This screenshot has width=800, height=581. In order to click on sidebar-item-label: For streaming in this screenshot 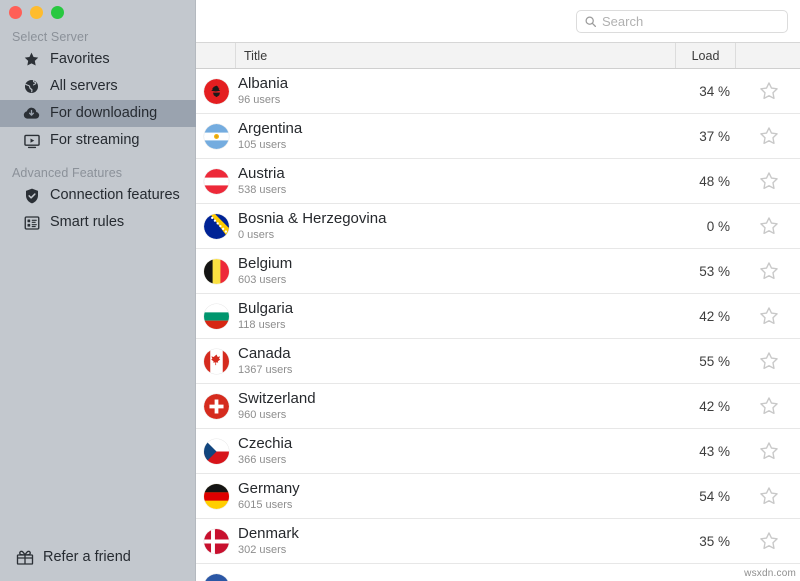, I will do `click(95, 140)`.